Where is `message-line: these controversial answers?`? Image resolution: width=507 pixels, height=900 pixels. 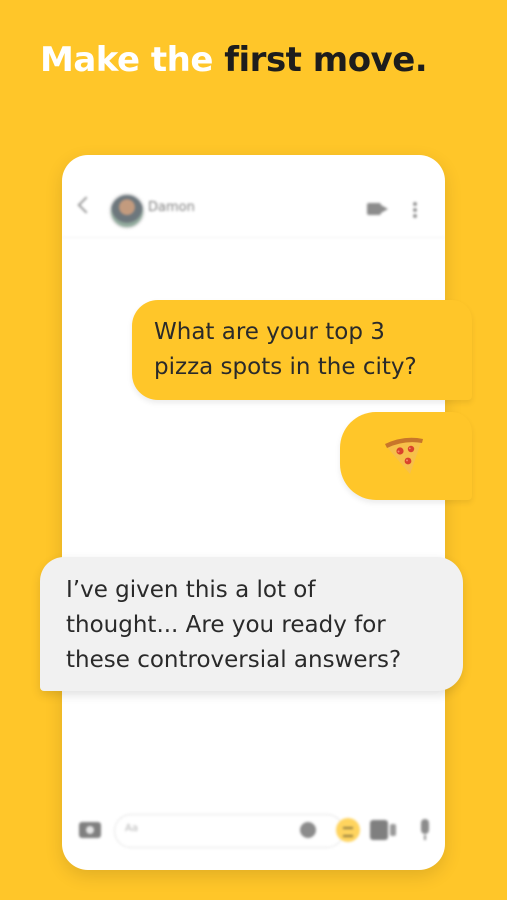
message-line: these controversial answers? is located at coordinates (234, 660).